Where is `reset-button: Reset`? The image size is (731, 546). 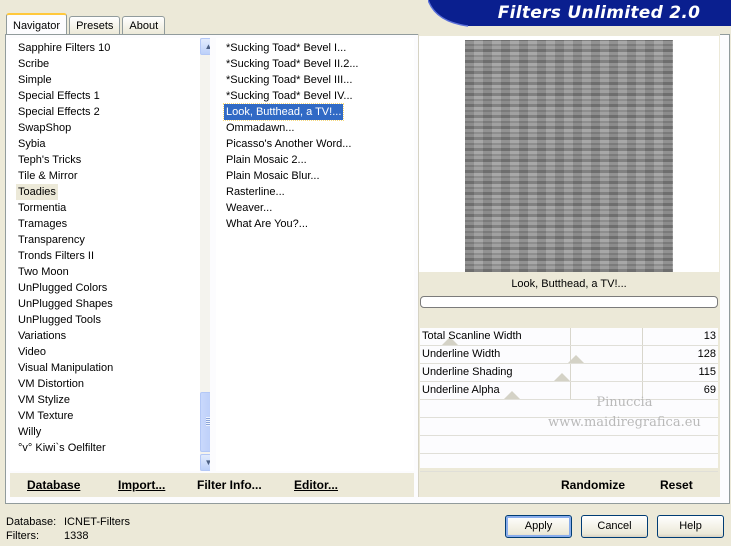
reset-button: Reset is located at coordinates (676, 485).